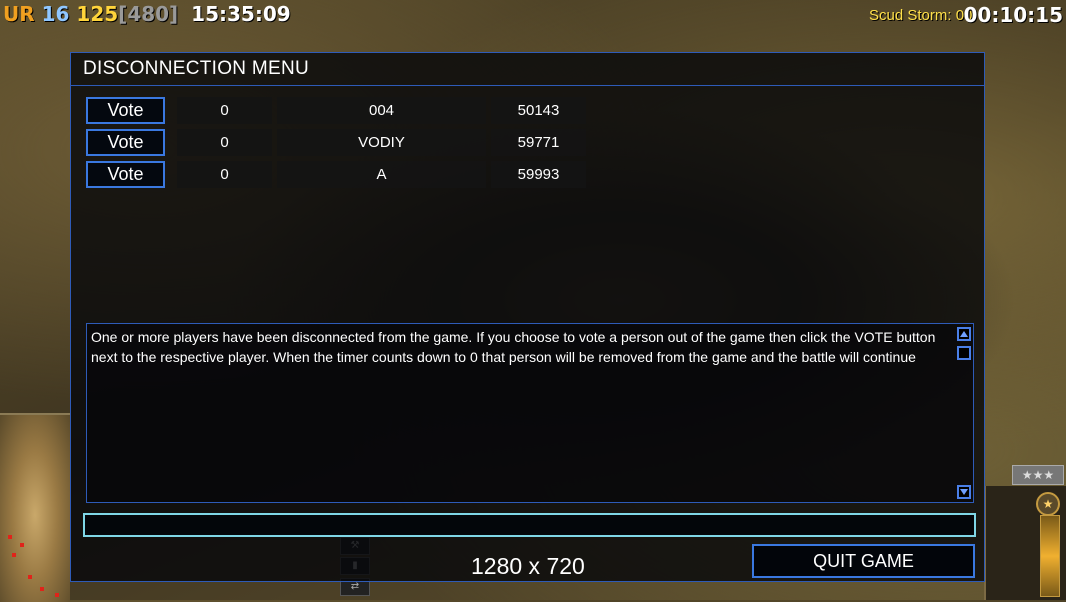  What do you see at coordinates (538, 174) in the screenshot?
I see `player-ping: 59993` at bounding box center [538, 174].